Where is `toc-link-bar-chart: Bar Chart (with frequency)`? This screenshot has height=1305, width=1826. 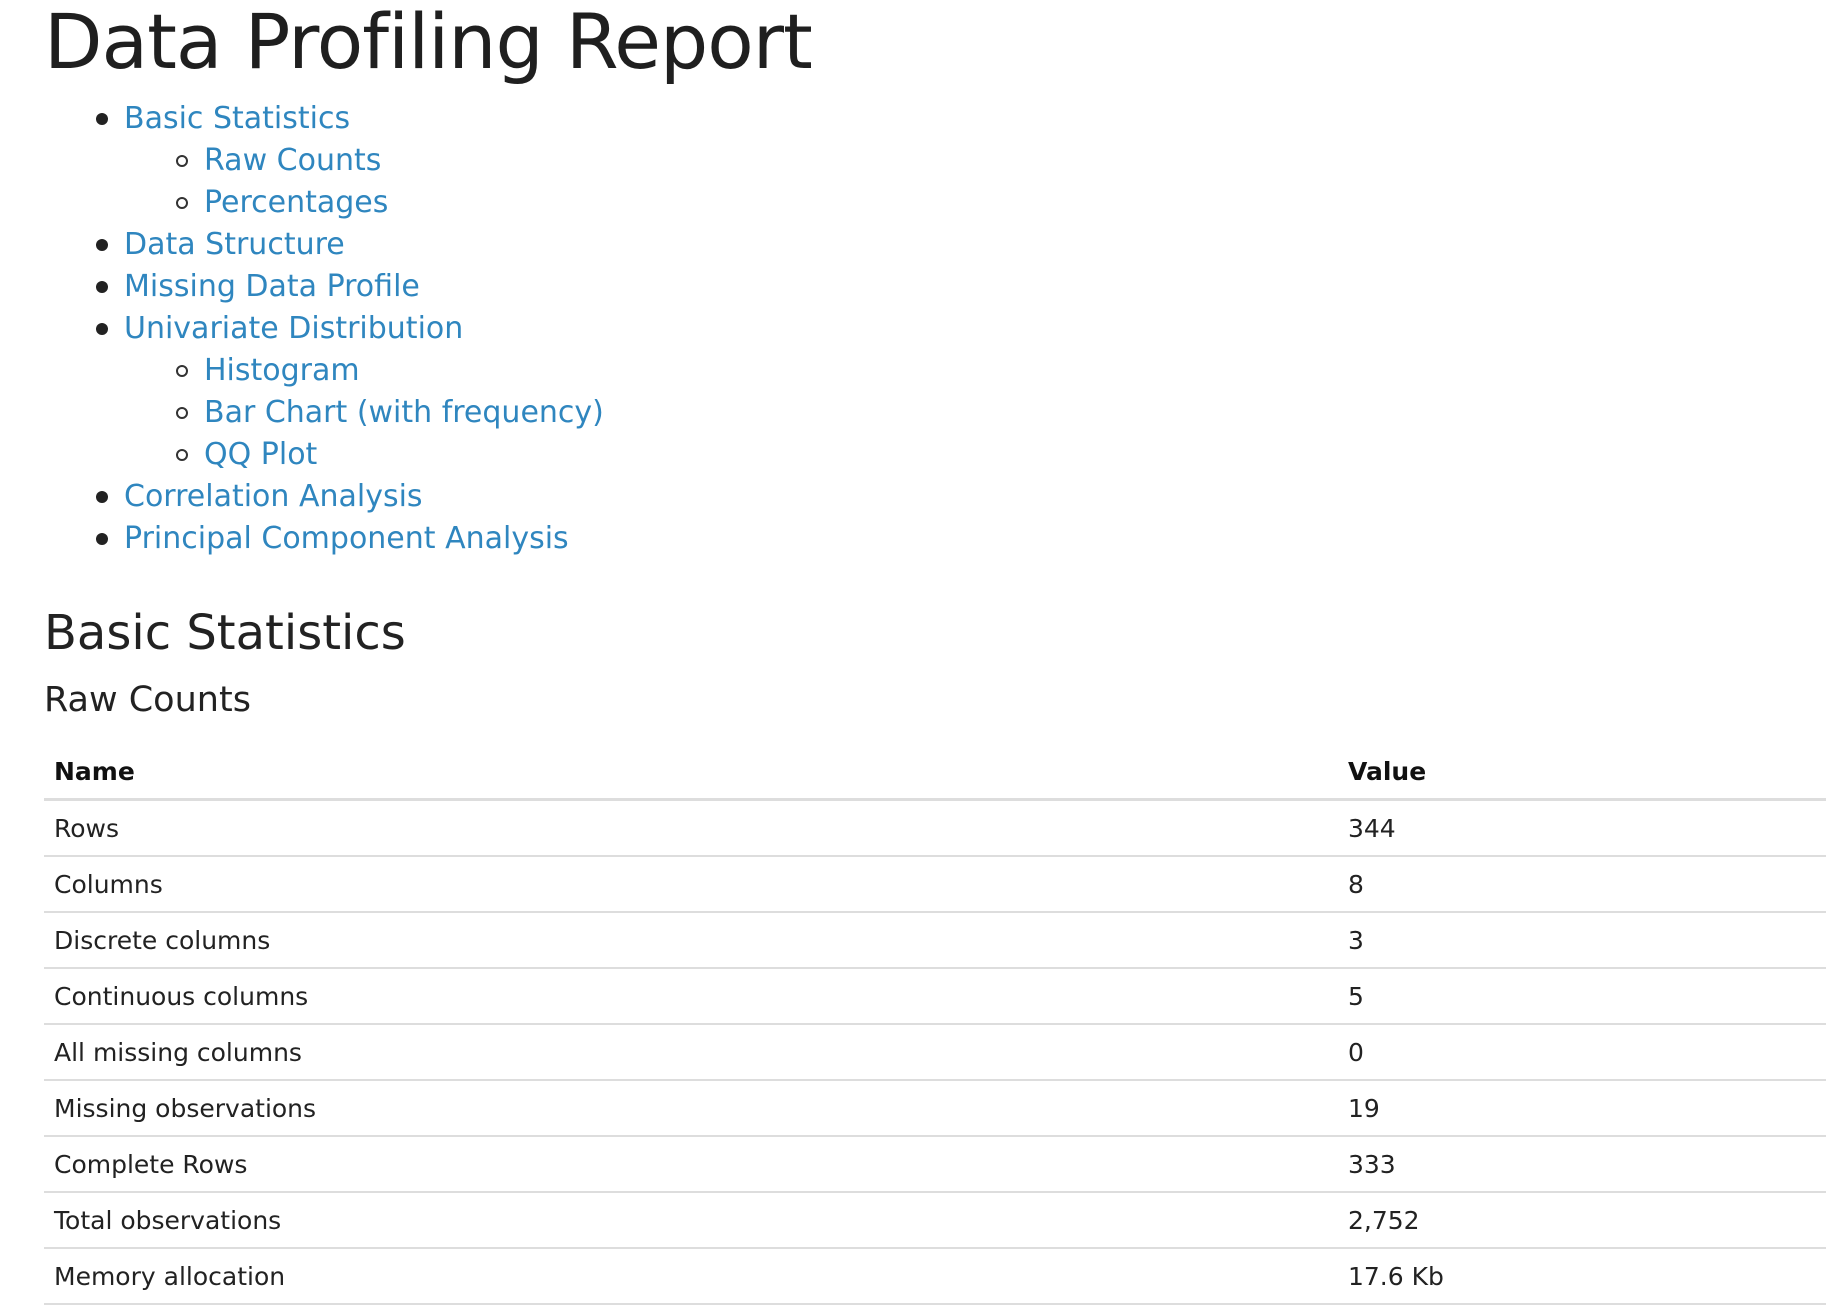 toc-link-bar-chart: Bar Chart (with frequency) is located at coordinates (404, 413).